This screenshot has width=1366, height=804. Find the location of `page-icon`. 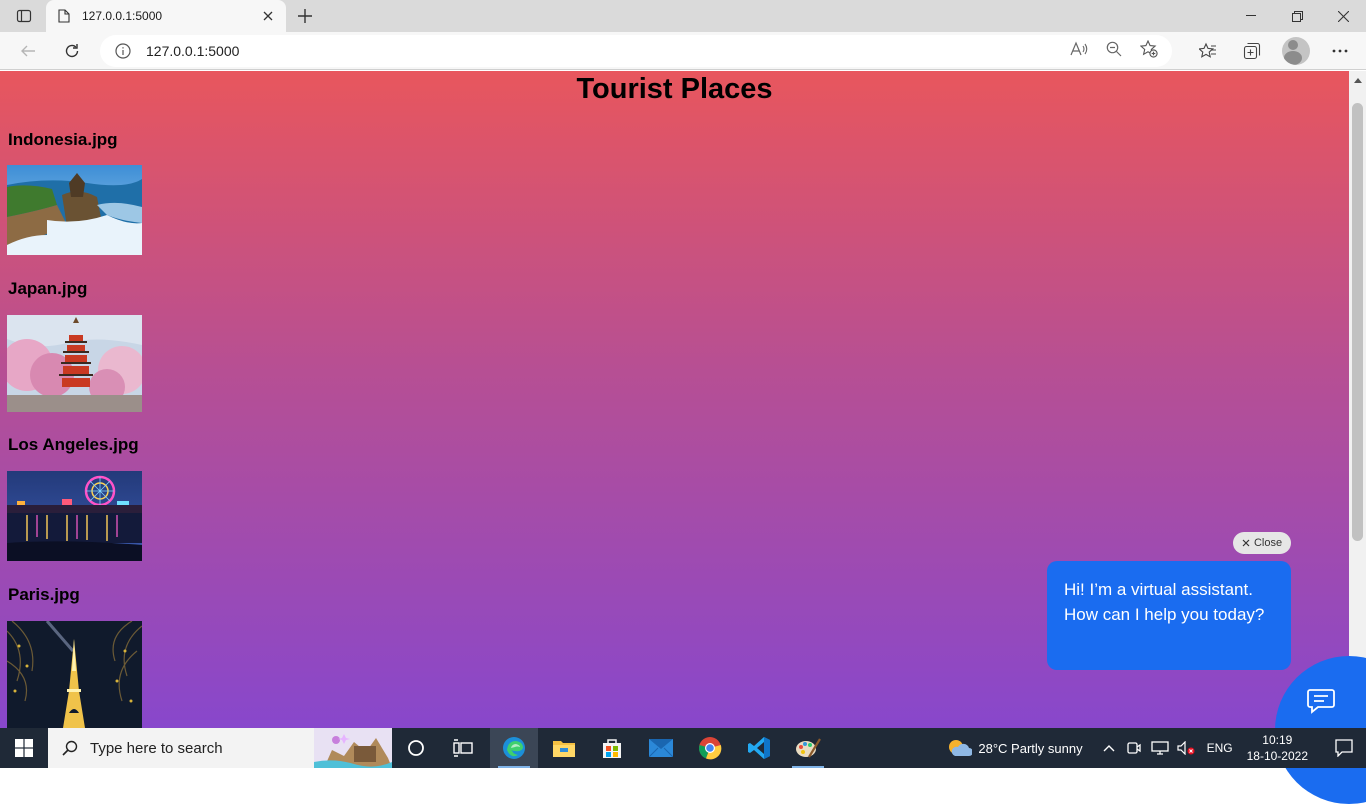

page-icon is located at coordinates (64, 16).